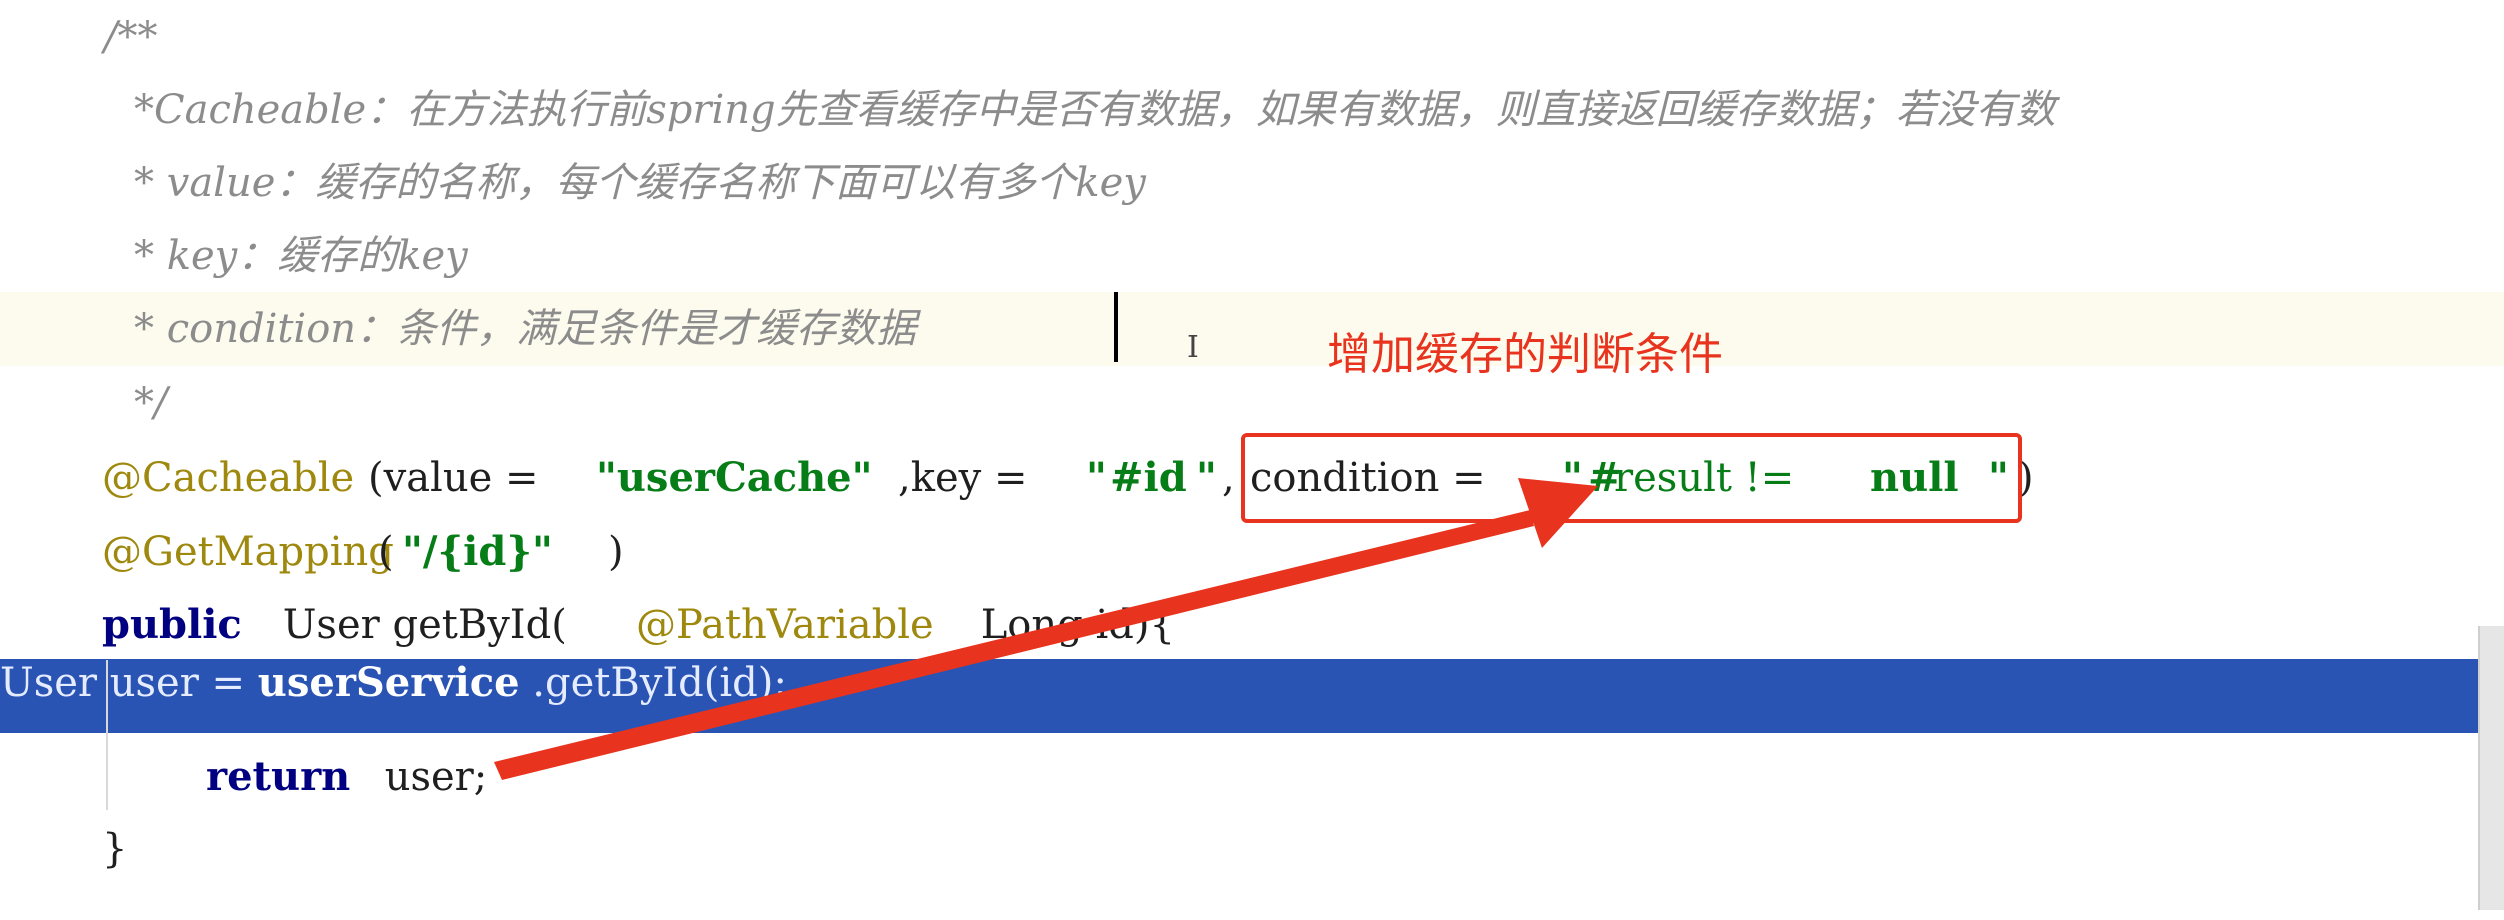 The height and width of the screenshot is (920, 2504). I want to click on code-text: }, so click(115, 849).